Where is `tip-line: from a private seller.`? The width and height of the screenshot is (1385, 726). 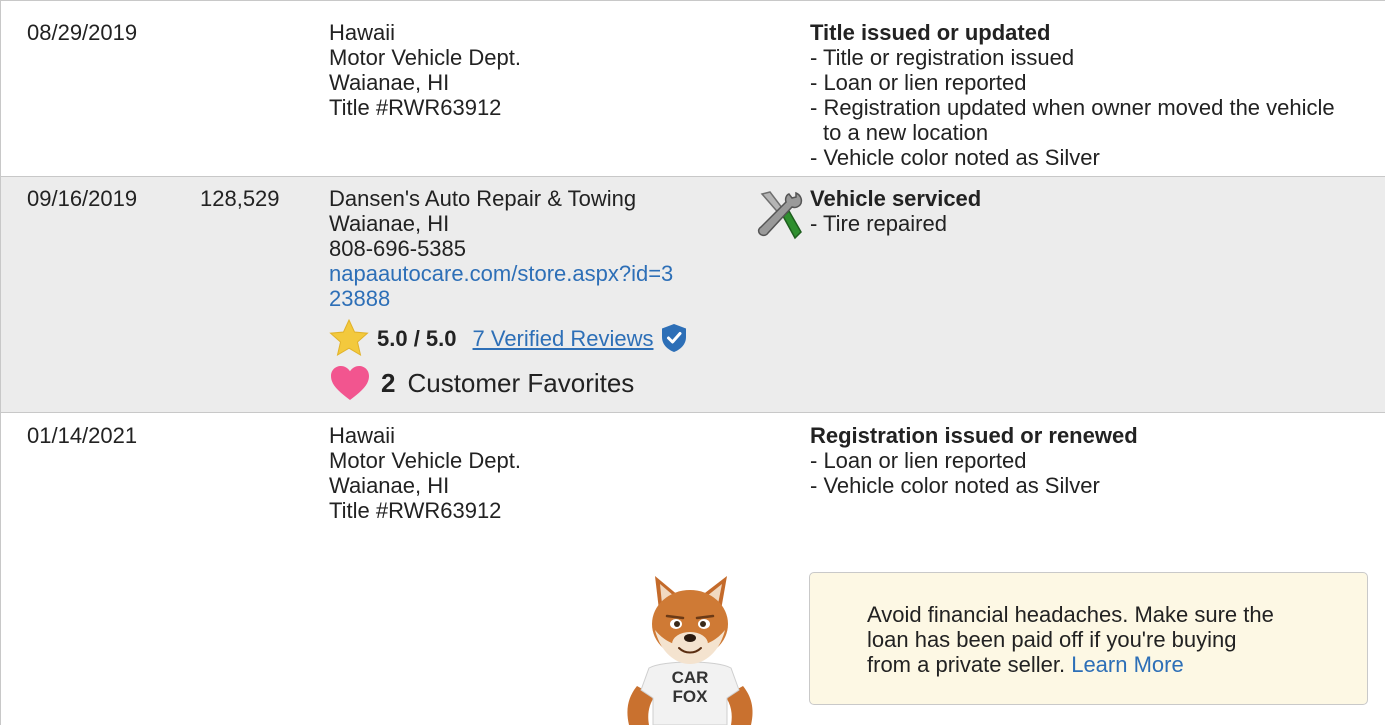 tip-line: from a private seller. is located at coordinates (966, 664).